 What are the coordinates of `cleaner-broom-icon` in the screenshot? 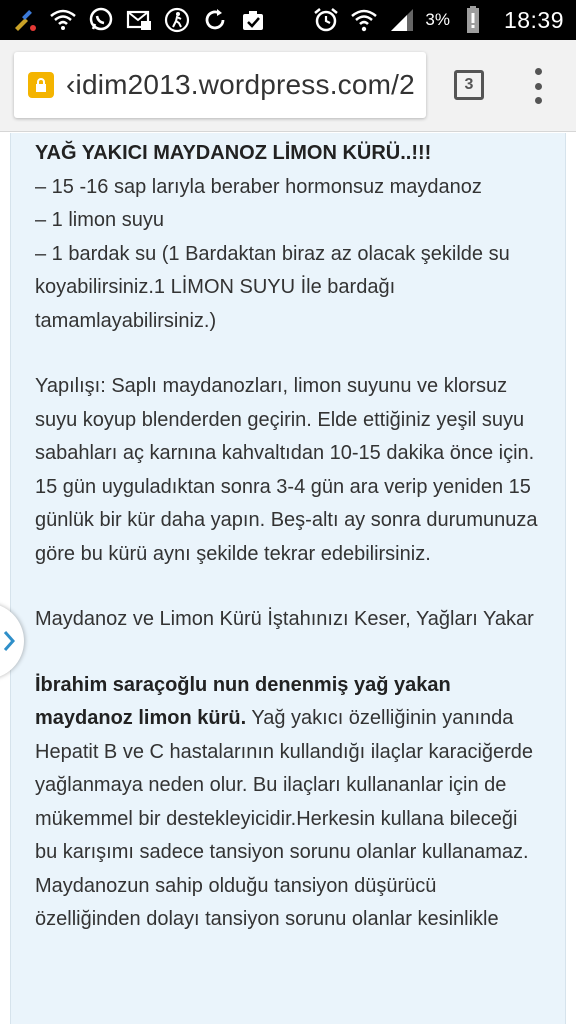 It's located at (25, 20).